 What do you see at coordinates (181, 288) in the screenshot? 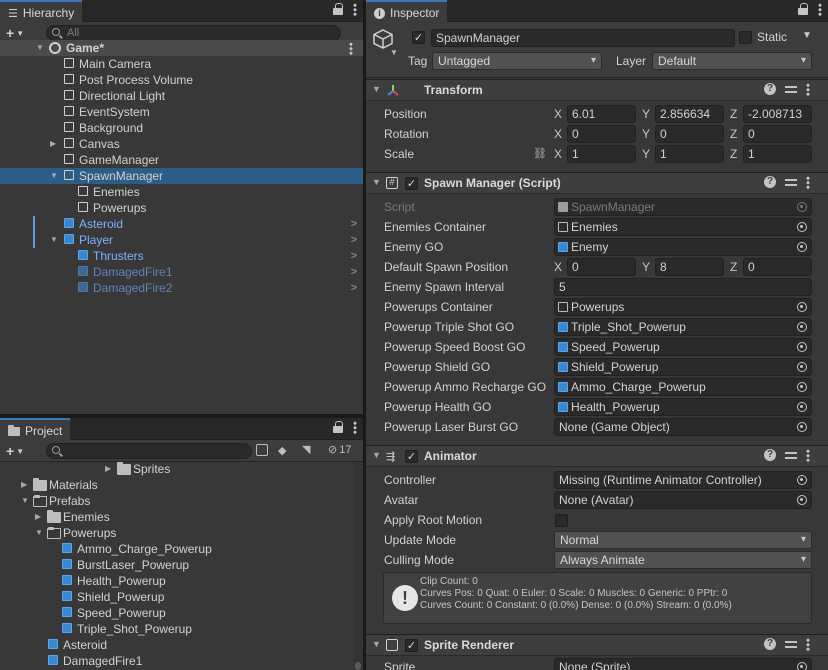
I see `hierarchy-item-damagedfire2: DamagedFire2 >` at bounding box center [181, 288].